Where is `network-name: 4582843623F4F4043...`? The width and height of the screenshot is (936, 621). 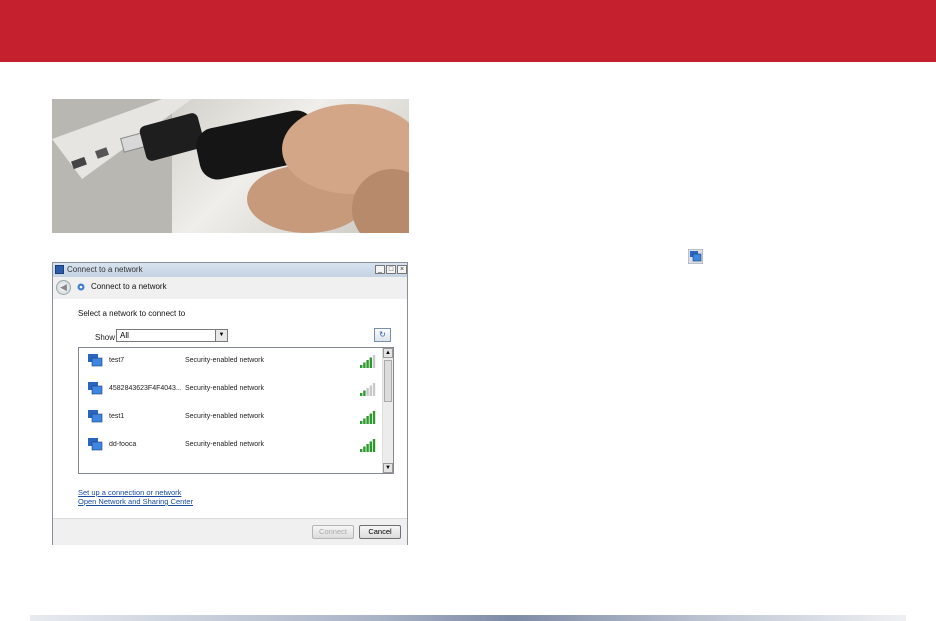
network-name: 4582843623F4F4043... is located at coordinates (145, 388).